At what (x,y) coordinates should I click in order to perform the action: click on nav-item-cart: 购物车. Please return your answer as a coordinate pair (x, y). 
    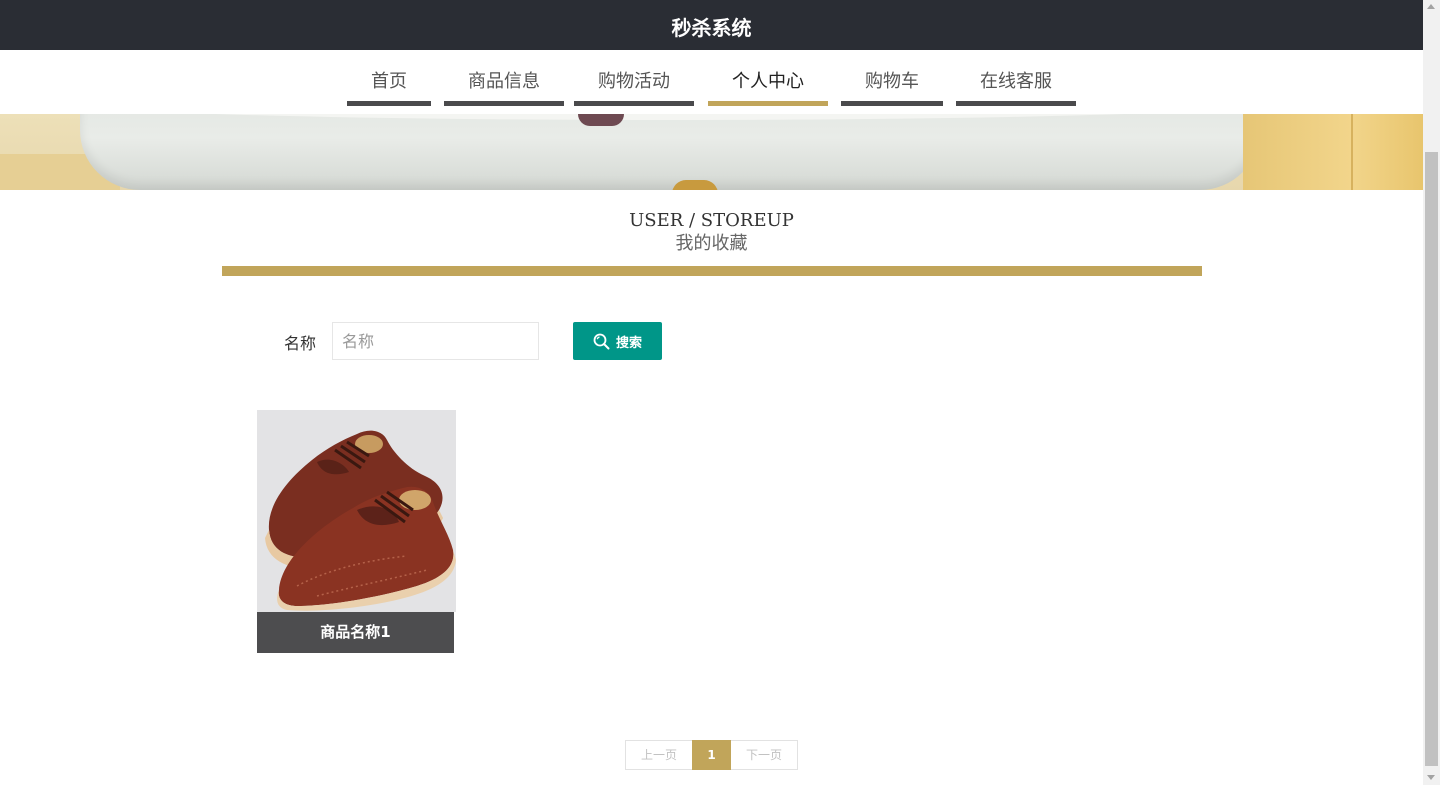
    Looking at the image, I should click on (892, 78).